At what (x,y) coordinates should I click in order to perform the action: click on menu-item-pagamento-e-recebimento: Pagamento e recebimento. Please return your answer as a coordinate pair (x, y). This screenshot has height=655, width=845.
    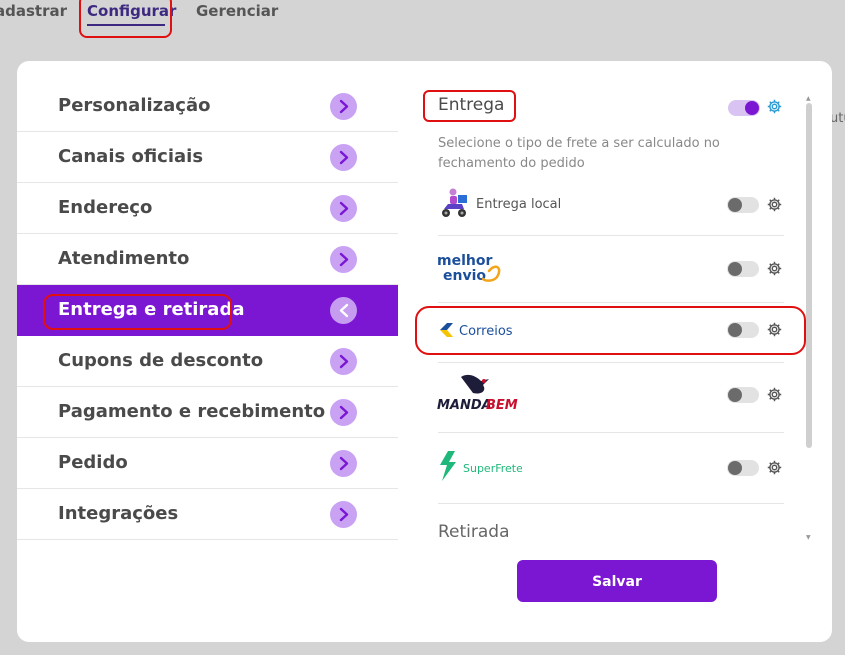
    Looking at the image, I should click on (207, 412).